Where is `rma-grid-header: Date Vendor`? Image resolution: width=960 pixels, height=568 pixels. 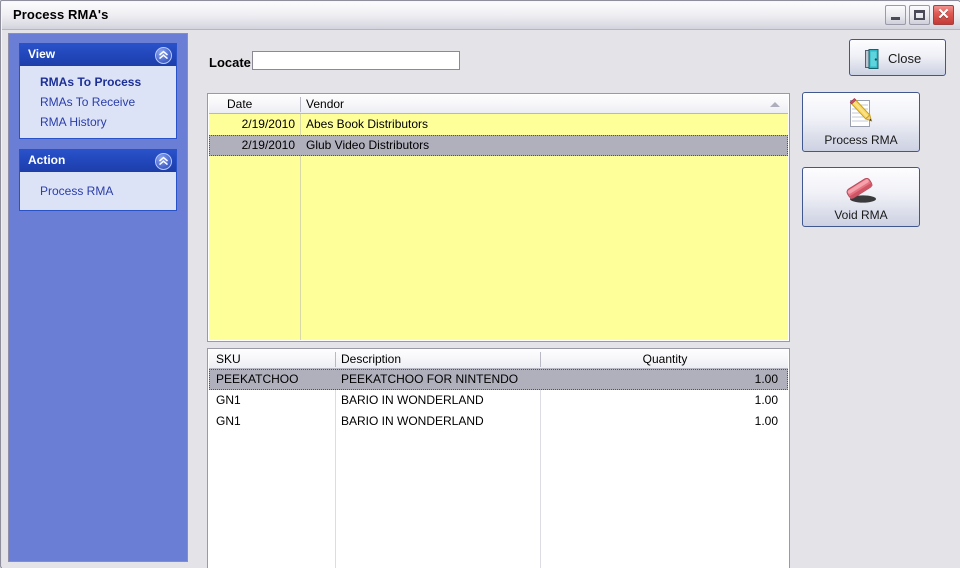 rma-grid-header: Date Vendor is located at coordinates (498, 104).